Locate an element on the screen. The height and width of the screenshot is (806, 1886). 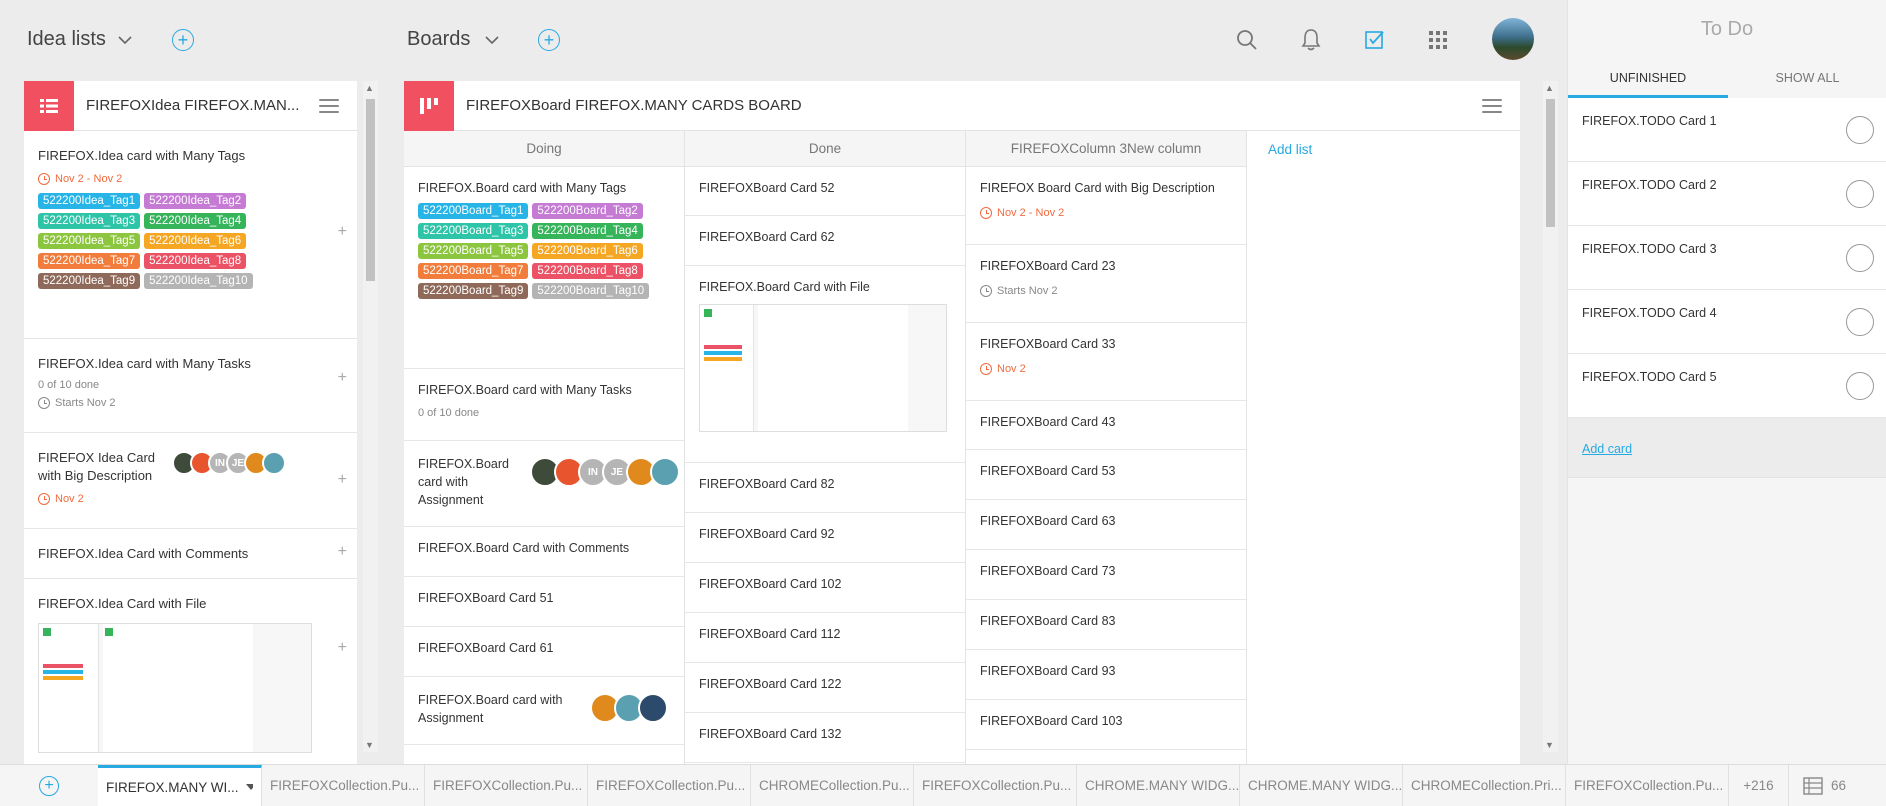
tag-label: 522200Idea_Tag2 is located at coordinates (195, 201).